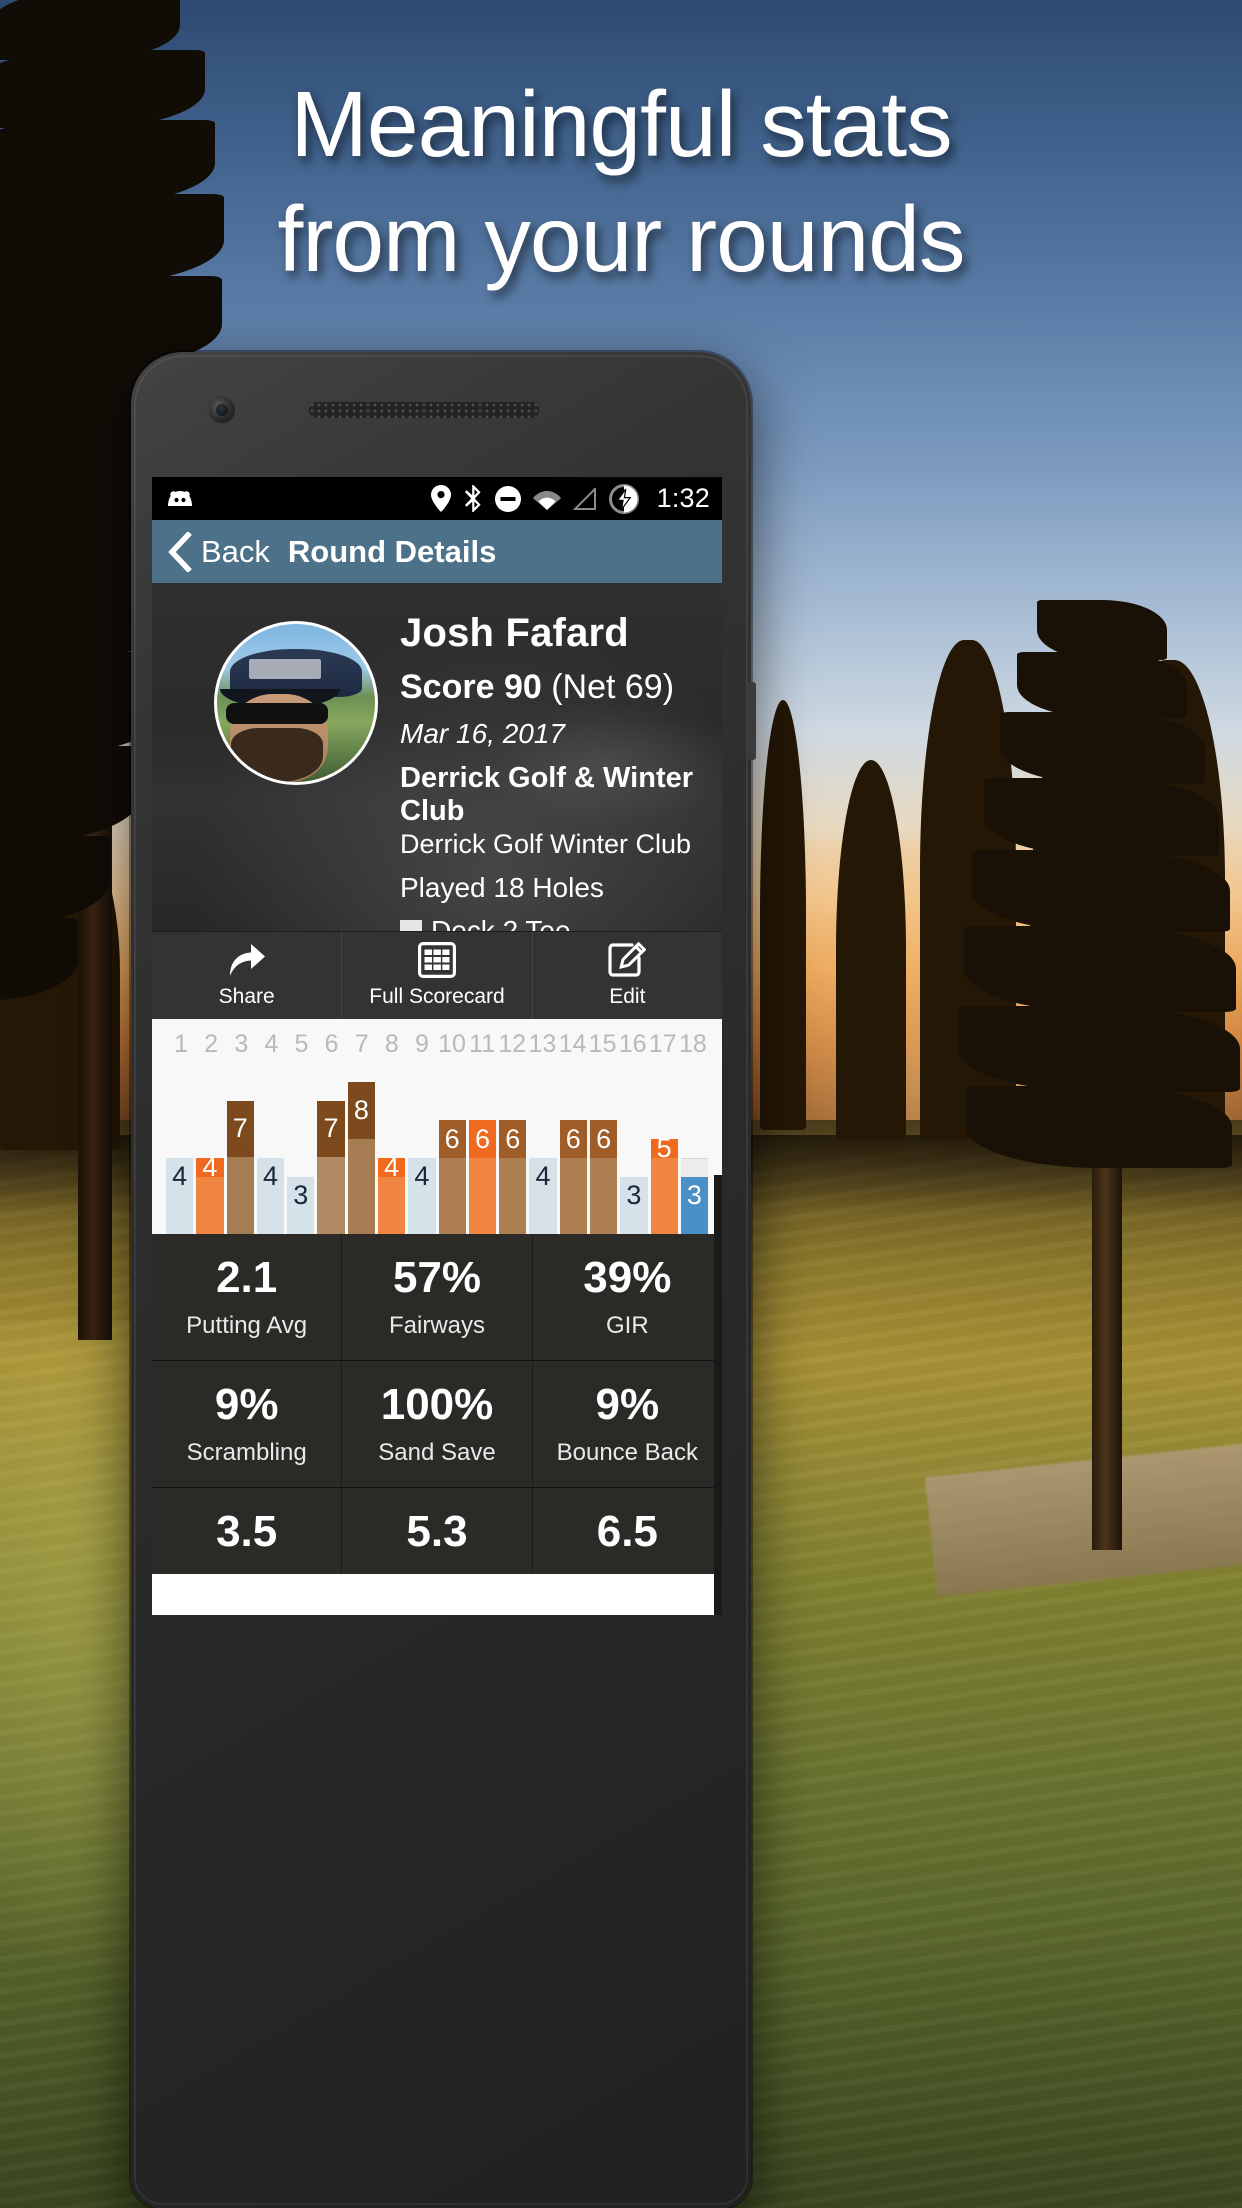  I want to click on stat-label: GIR, so click(627, 1325).